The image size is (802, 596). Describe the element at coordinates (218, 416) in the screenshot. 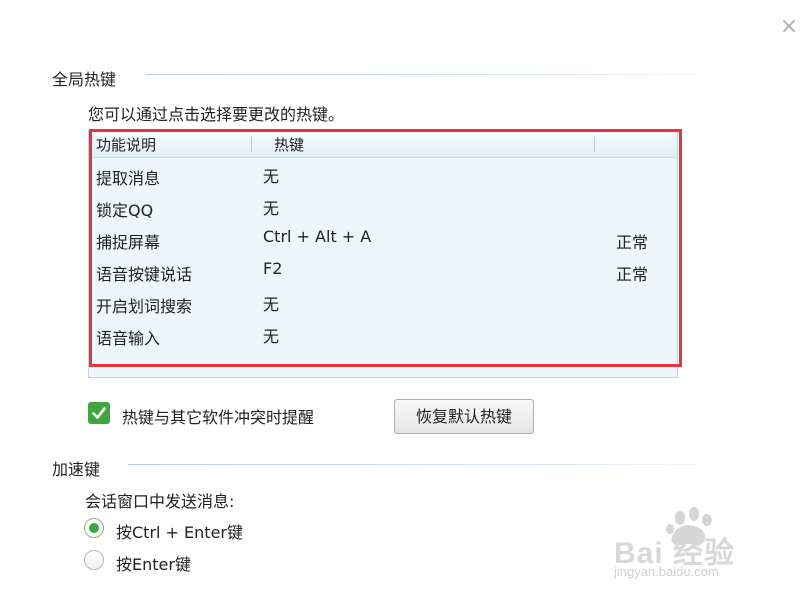

I see `conflict-alert-label: 热键与其它软件冲突时提醒` at that location.